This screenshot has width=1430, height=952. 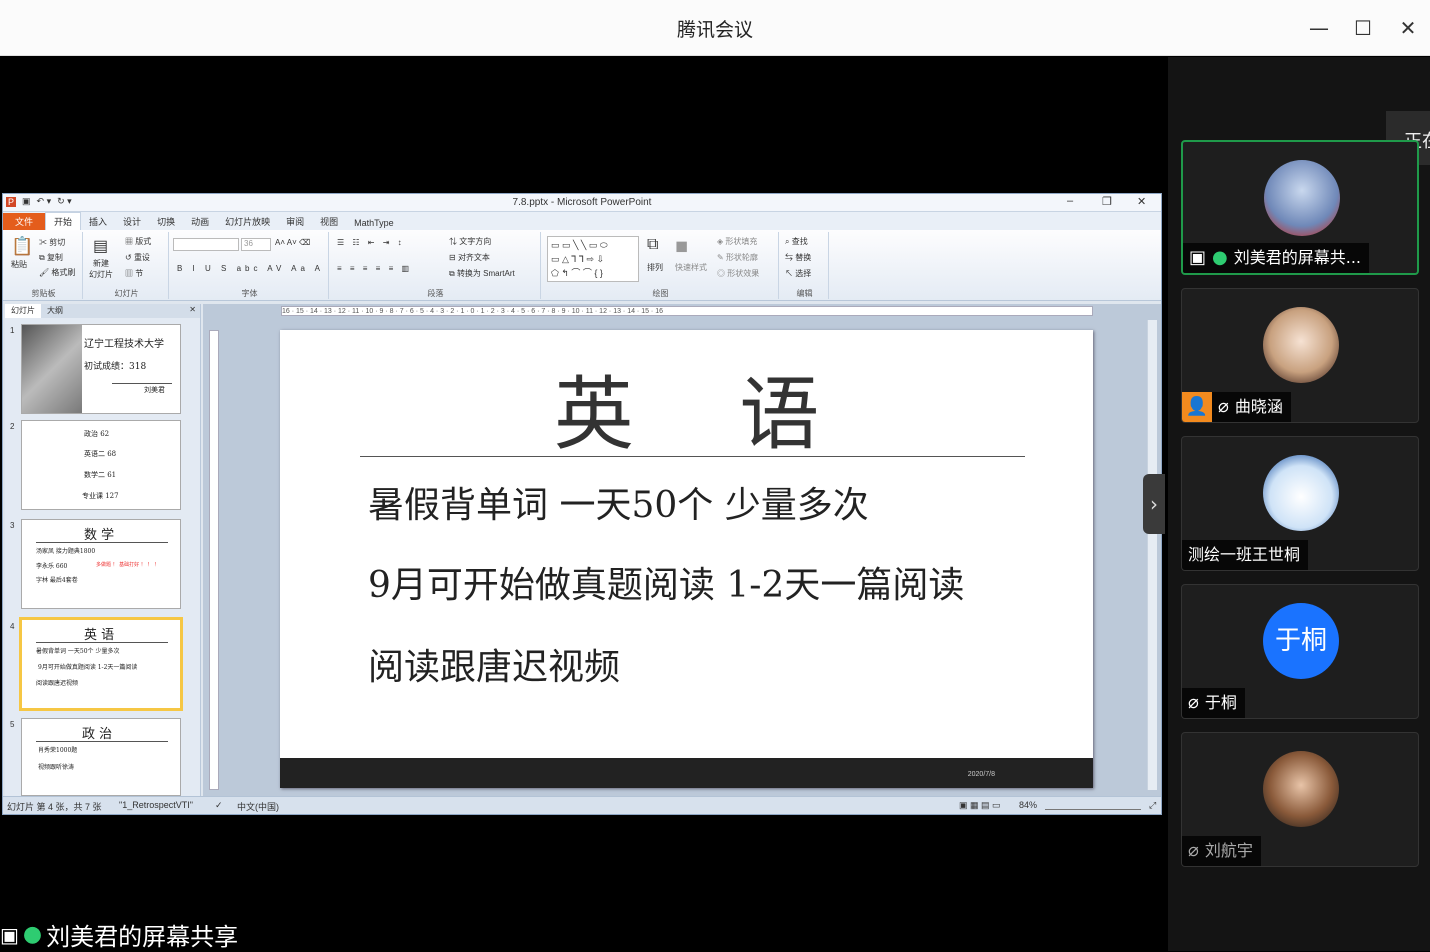 What do you see at coordinates (737, 257) in the screenshot?
I see `shape-outline-button: ✎ 形状轮廓` at bounding box center [737, 257].